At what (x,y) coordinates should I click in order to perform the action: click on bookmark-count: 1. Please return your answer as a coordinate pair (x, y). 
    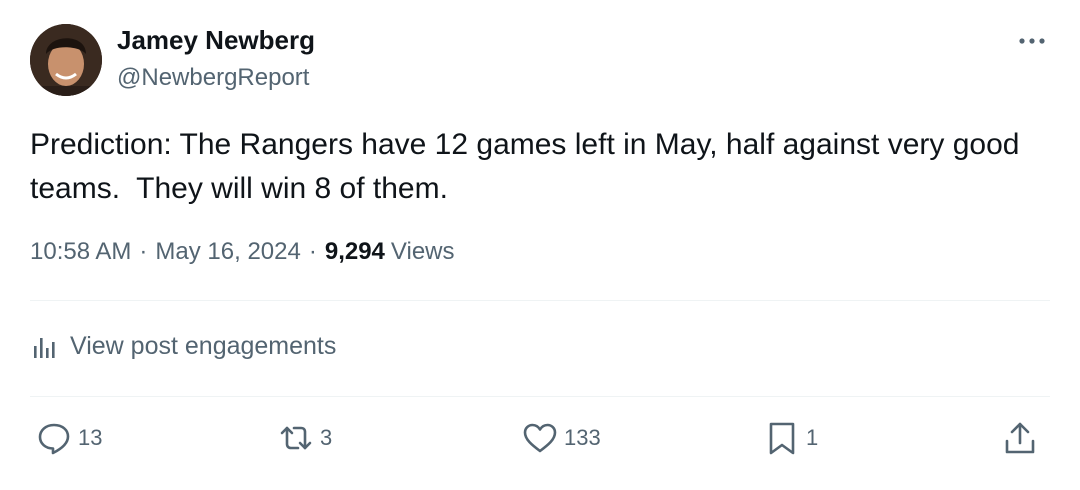
    Looking at the image, I should click on (812, 437).